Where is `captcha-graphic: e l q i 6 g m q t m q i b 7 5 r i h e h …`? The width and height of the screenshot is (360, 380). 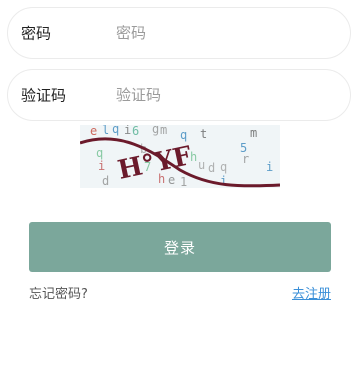 captcha-graphic: e l q i 6 g m q t m q i b 7 5 r i h e h … is located at coordinates (180, 156).